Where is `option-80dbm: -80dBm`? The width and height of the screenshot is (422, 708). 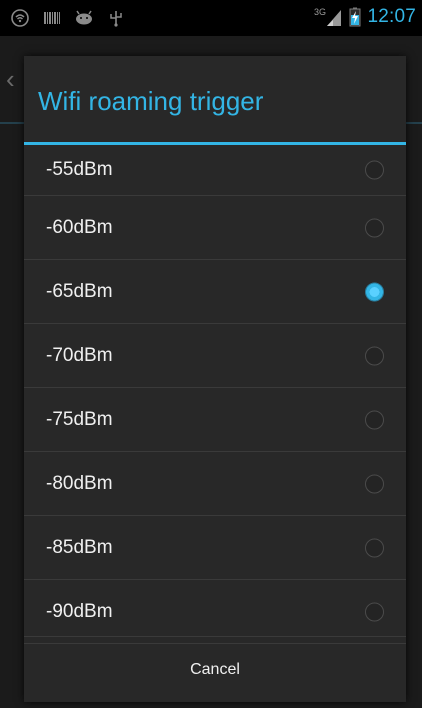 option-80dbm: -80dBm is located at coordinates (215, 484).